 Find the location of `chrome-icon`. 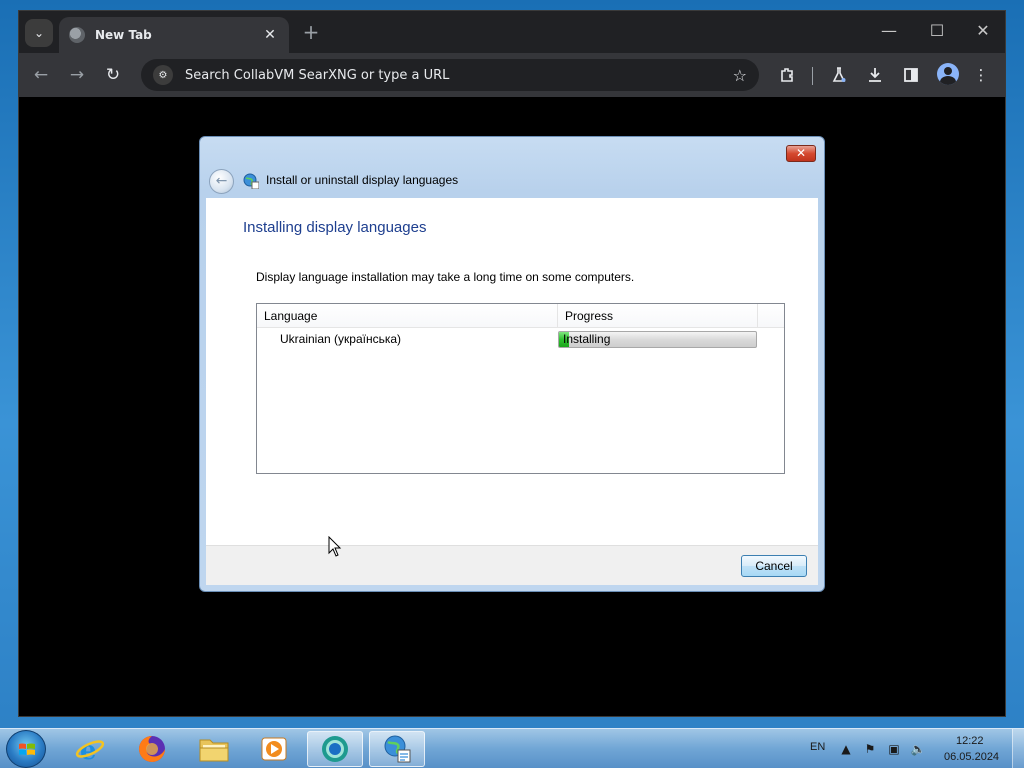

chrome-icon is located at coordinates (335, 749).